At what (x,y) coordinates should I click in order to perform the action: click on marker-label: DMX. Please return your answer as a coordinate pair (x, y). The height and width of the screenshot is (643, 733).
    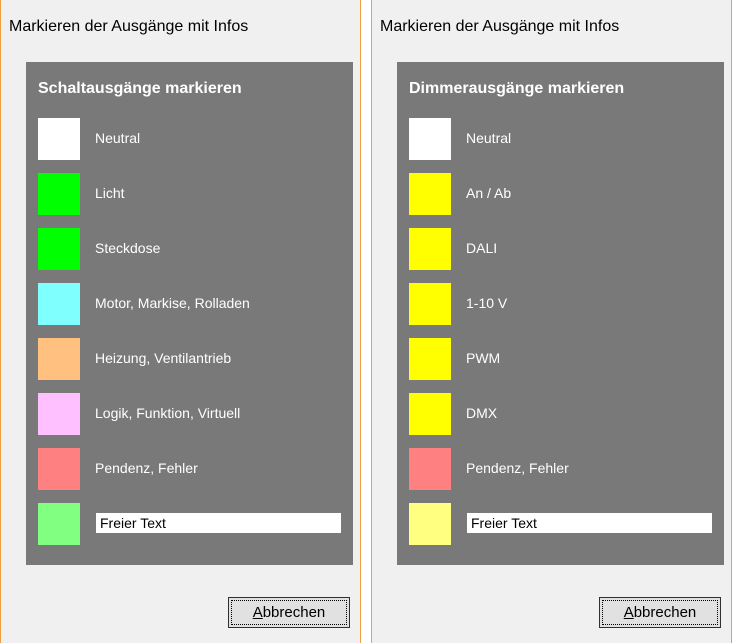
    Looking at the image, I should click on (482, 413).